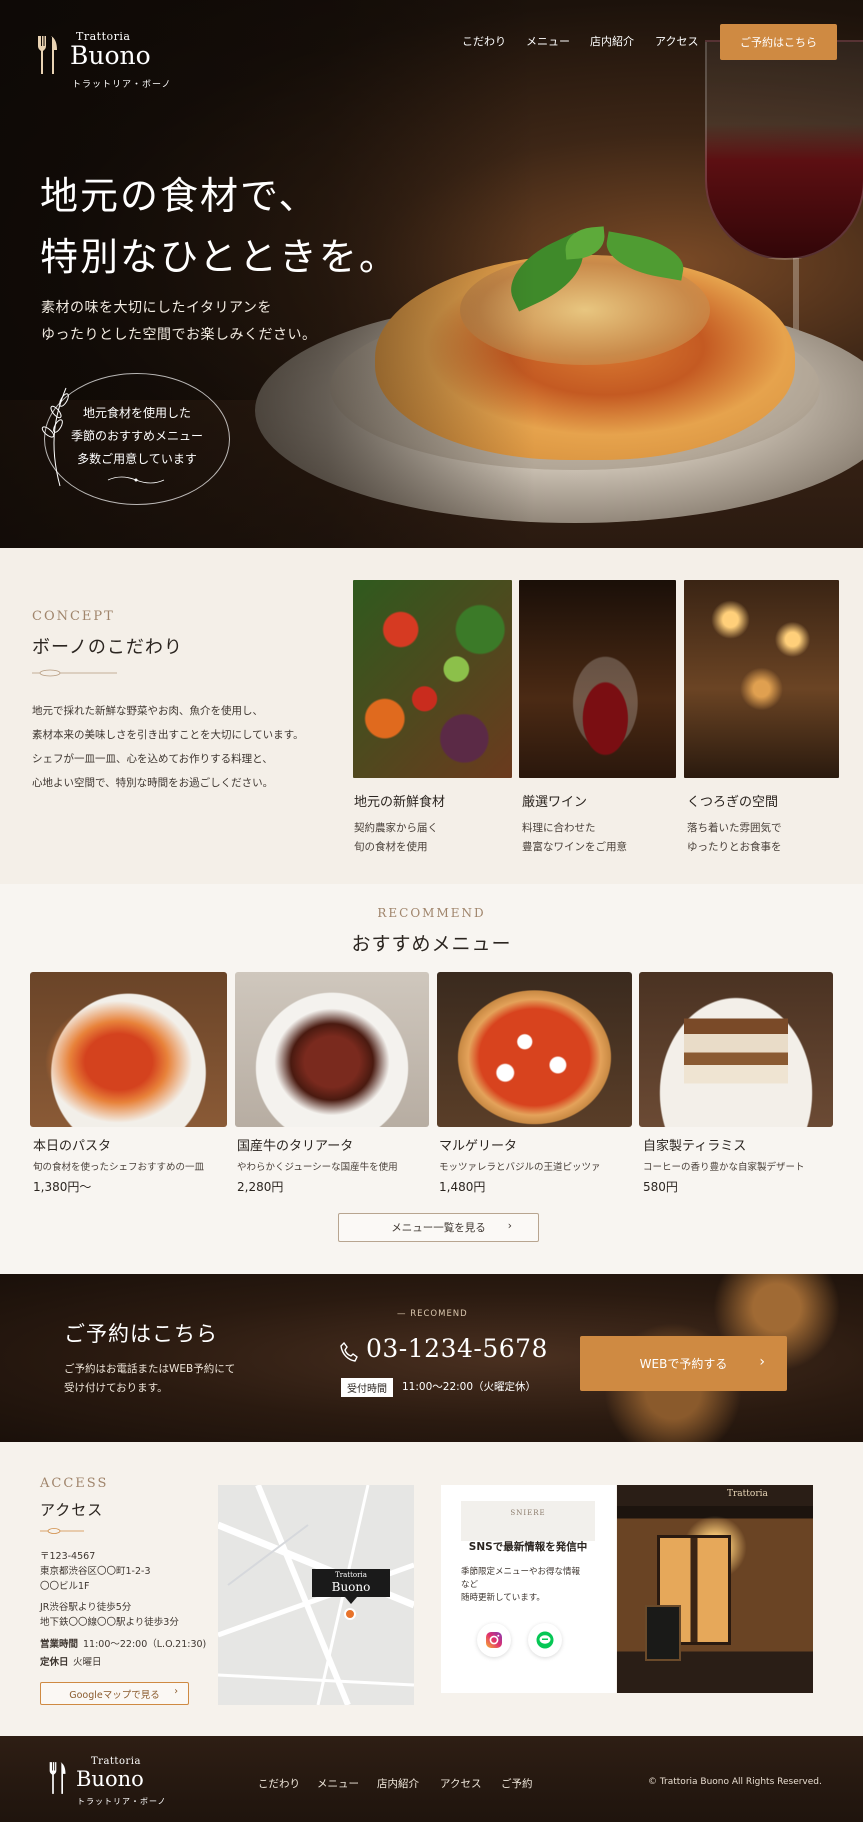 The image size is (863, 1822). What do you see at coordinates (734, 847) in the screenshot?
I see `concept-card-line: ゆったりとお食事を` at bounding box center [734, 847].